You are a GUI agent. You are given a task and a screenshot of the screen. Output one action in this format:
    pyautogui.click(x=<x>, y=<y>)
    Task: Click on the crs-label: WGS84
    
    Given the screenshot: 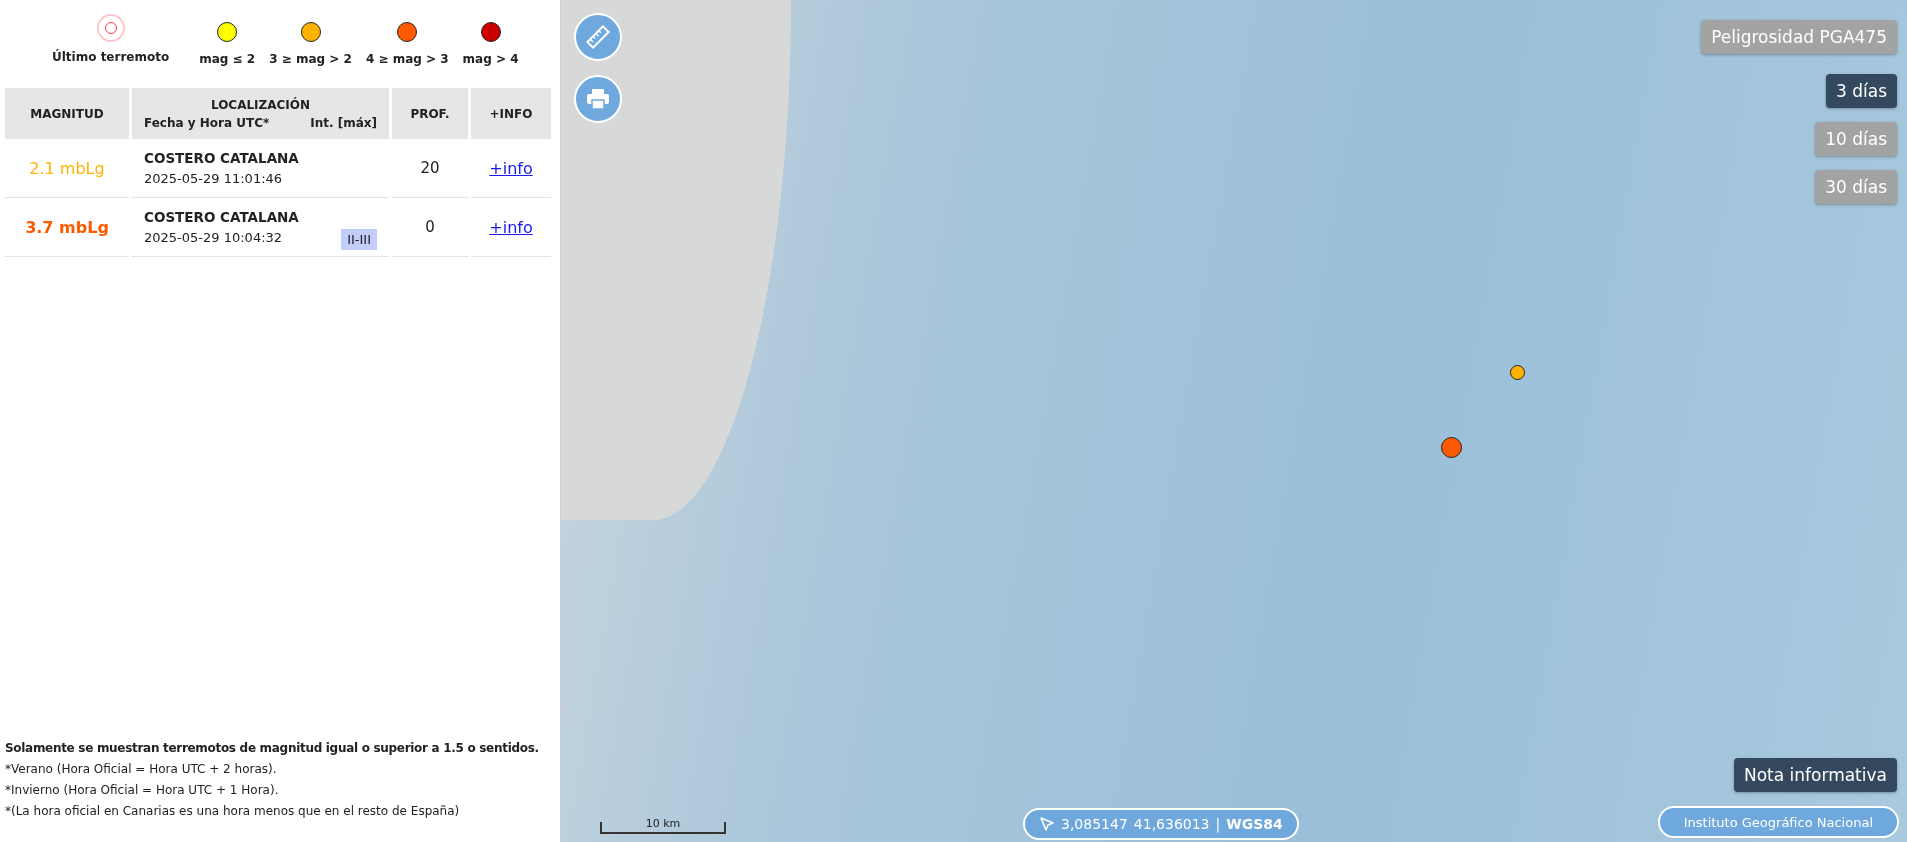 What is the action you would take?
    pyautogui.click(x=1254, y=824)
    